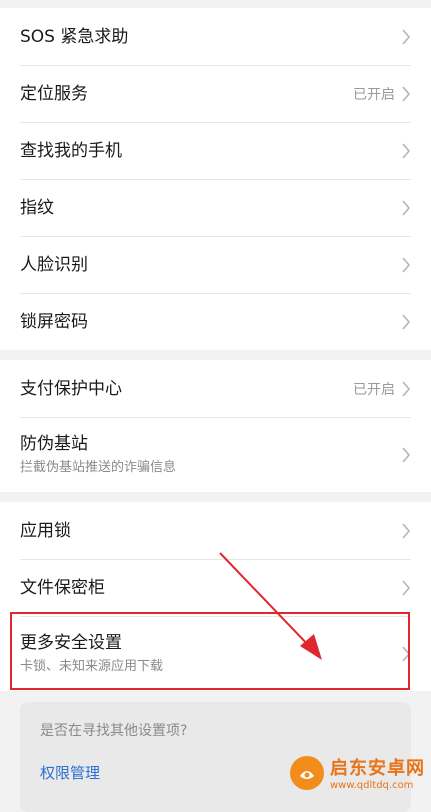 This screenshot has width=431, height=812. What do you see at coordinates (372, 785) in the screenshot?
I see `watermark-url: www.qdltdq.com` at bounding box center [372, 785].